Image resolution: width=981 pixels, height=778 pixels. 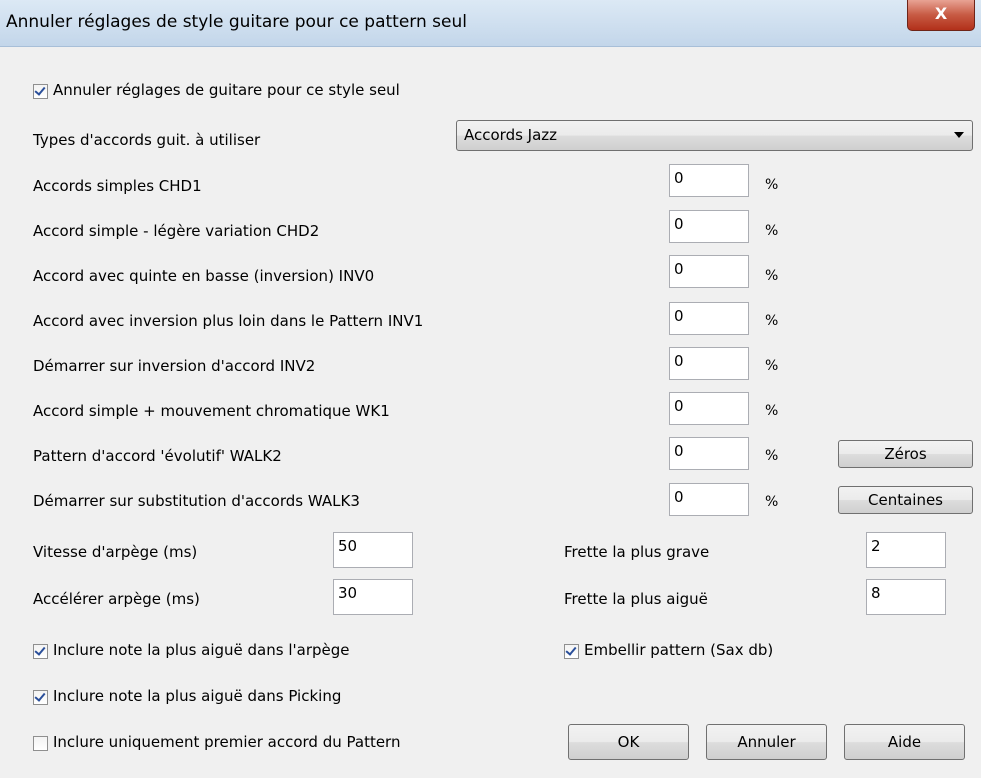 What do you see at coordinates (772, 276) in the screenshot?
I see `inv0-percent: %` at bounding box center [772, 276].